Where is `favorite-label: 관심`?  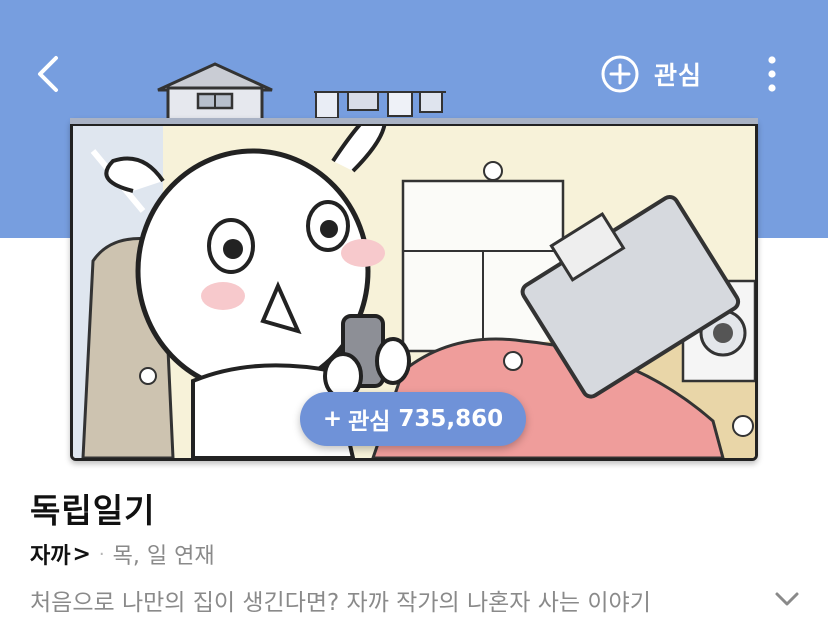
favorite-label: 관심 is located at coordinates (678, 75).